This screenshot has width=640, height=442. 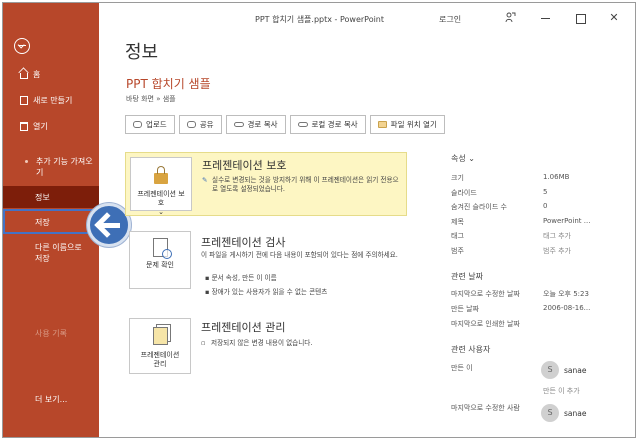 What do you see at coordinates (485, 294) in the screenshot?
I see `date-modified-label: 마지막으로 수정한 날짜` at bounding box center [485, 294].